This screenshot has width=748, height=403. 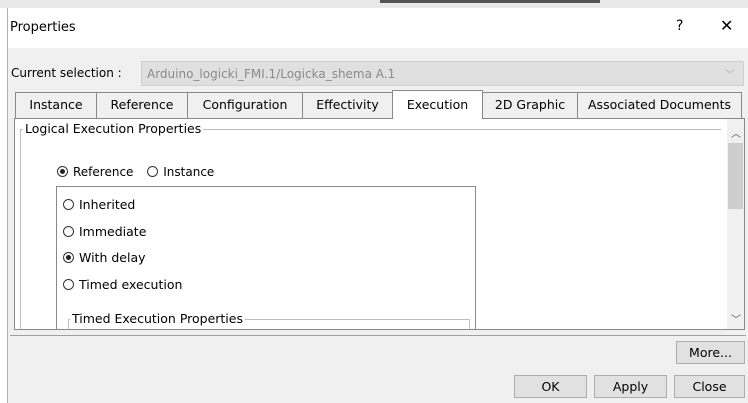 I want to click on tab-instance: Instance, so click(x=56, y=105).